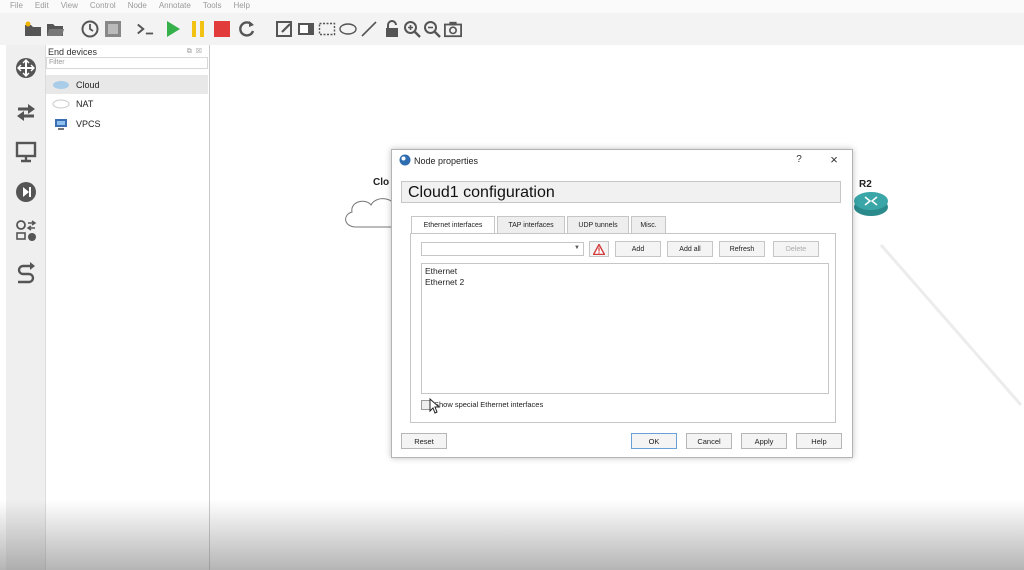 The height and width of the screenshot is (570, 1024). What do you see at coordinates (446, 161) in the screenshot?
I see `dialog-title: Node properties` at bounding box center [446, 161].